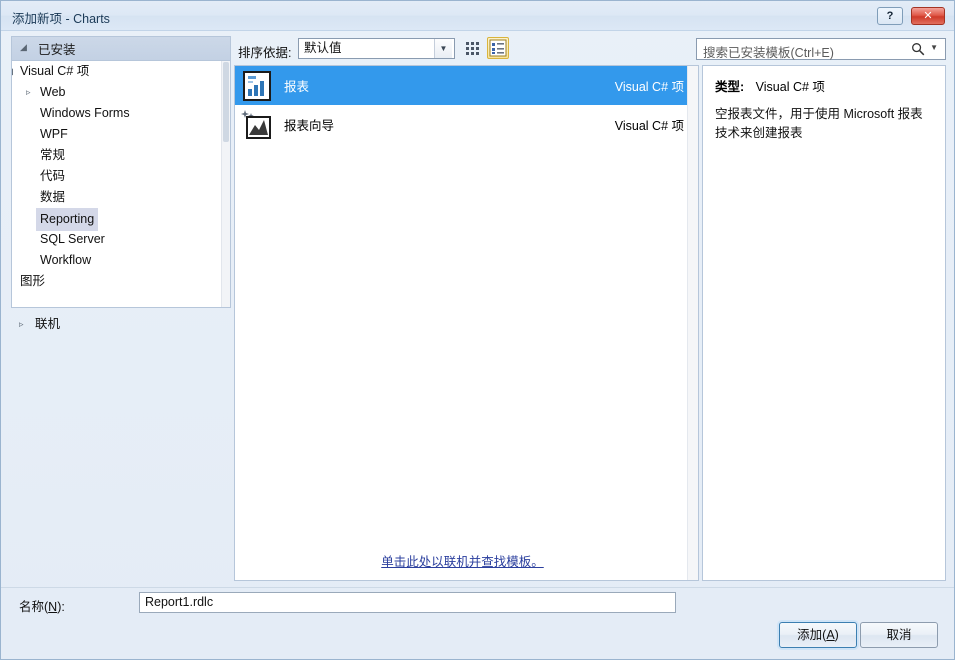  Describe the element at coordinates (477, 587) in the screenshot. I see `footer-divider` at that location.